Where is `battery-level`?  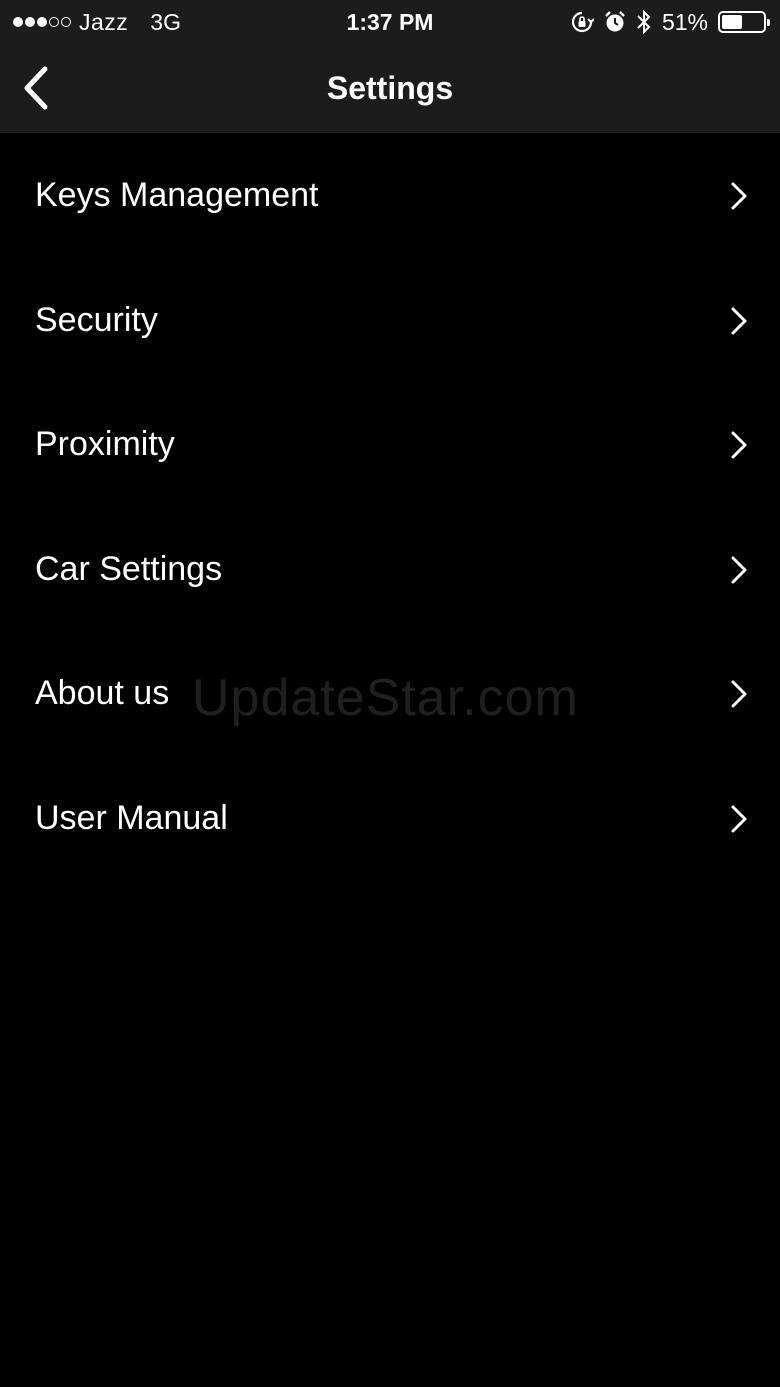 battery-level is located at coordinates (732, 22).